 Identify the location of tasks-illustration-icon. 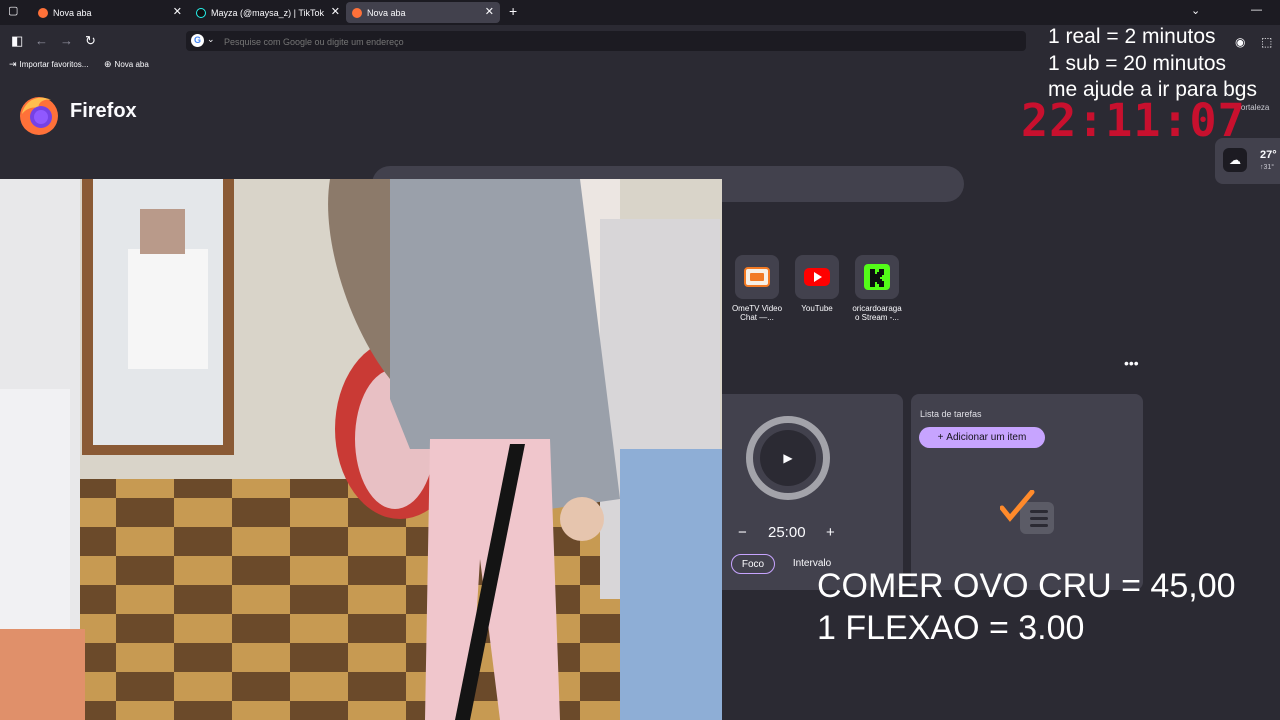
(1027, 512).